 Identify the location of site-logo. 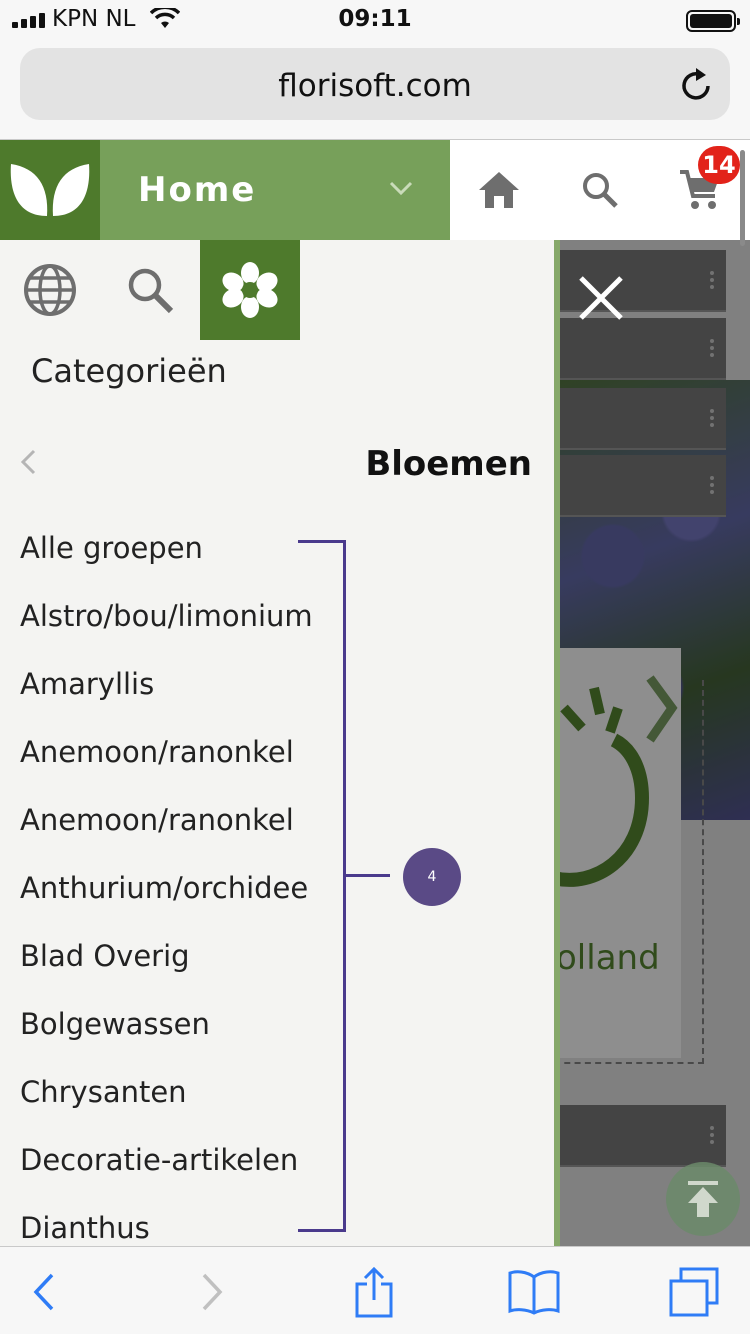
(50, 190).